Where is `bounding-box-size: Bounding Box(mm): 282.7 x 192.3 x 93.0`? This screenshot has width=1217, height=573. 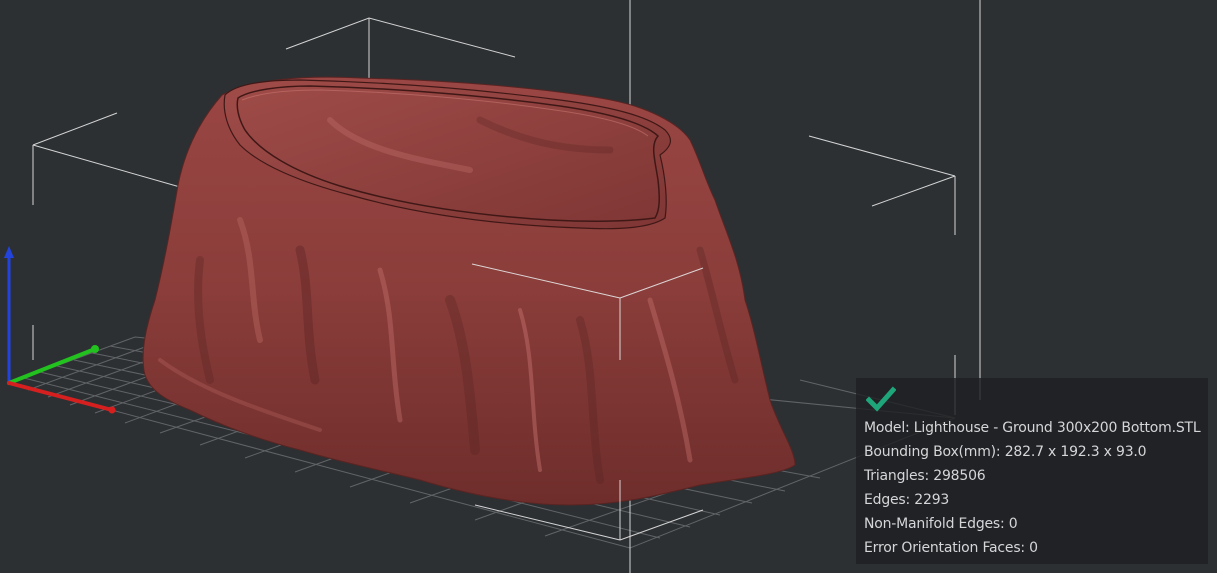
bounding-box-size: Bounding Box(mm): 282.7 x 192.3 x 93.0 is located at coordinates (1005, 452).